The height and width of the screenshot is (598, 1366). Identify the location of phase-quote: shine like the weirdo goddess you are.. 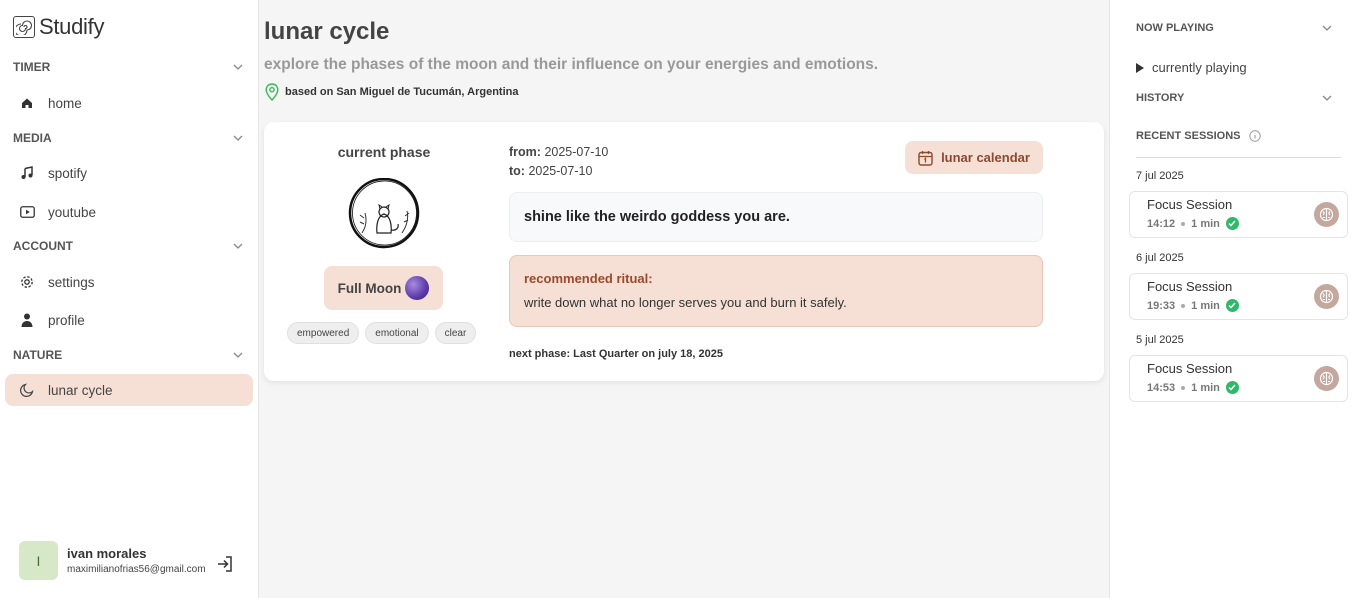
(776, 217).